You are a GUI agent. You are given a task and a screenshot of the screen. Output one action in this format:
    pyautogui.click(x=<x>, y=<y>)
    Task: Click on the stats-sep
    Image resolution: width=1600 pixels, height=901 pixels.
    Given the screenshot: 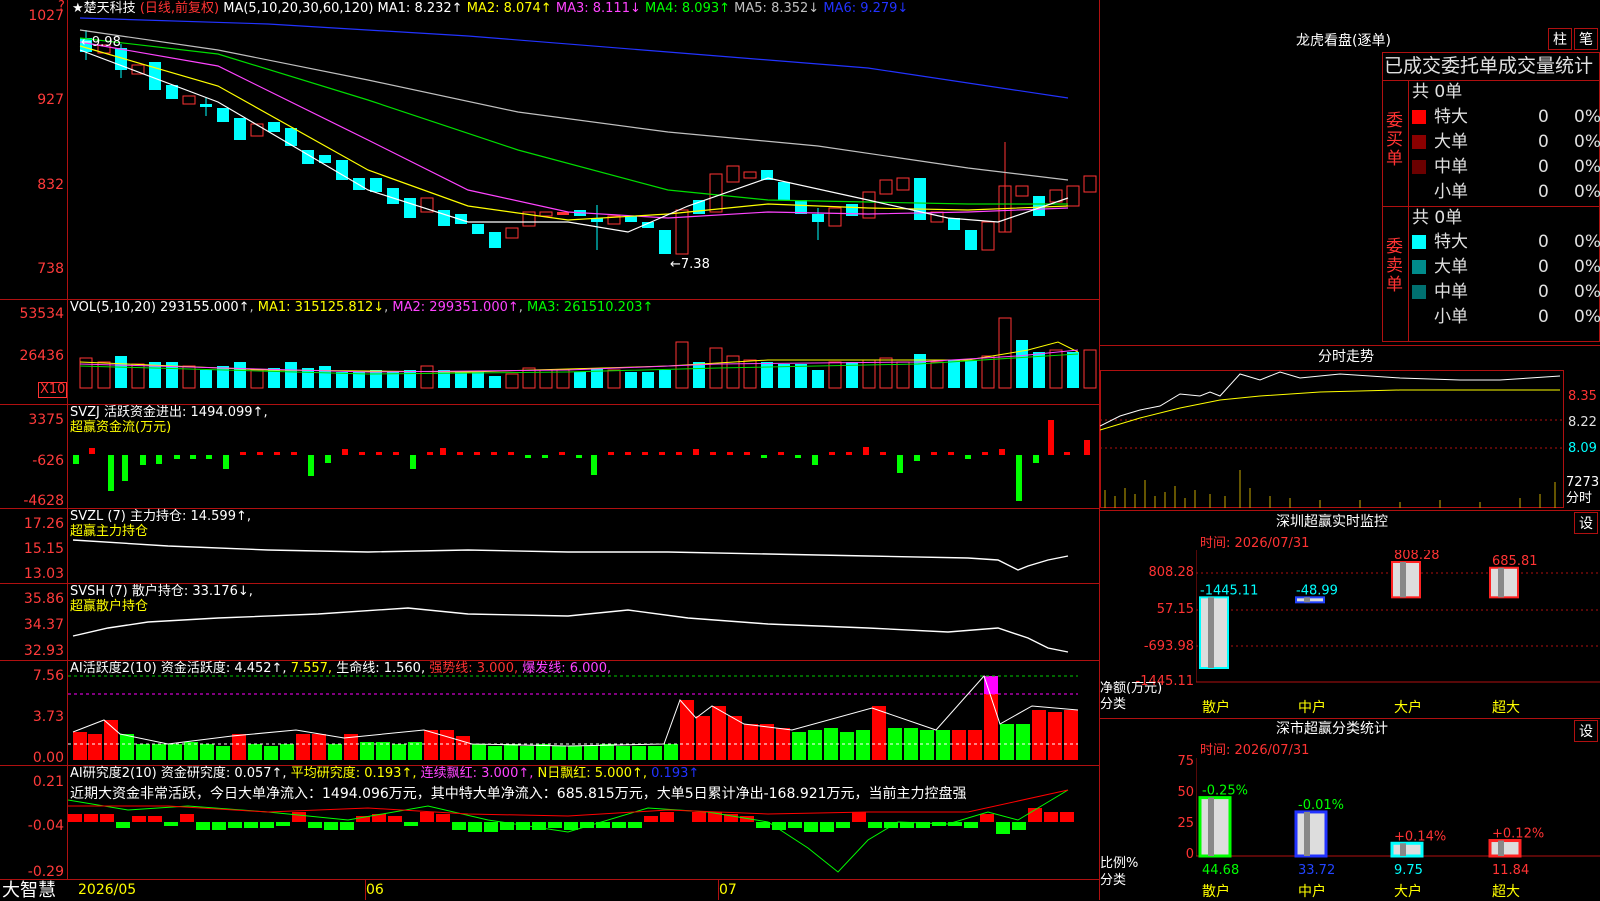 What is the action you would take?
    pyautogui.click(x=1408, y=211)
    